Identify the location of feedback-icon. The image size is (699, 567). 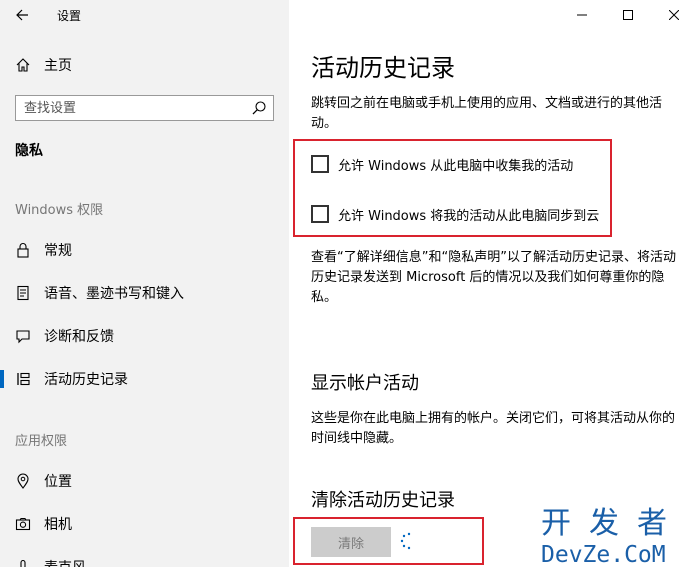
(23, 336).